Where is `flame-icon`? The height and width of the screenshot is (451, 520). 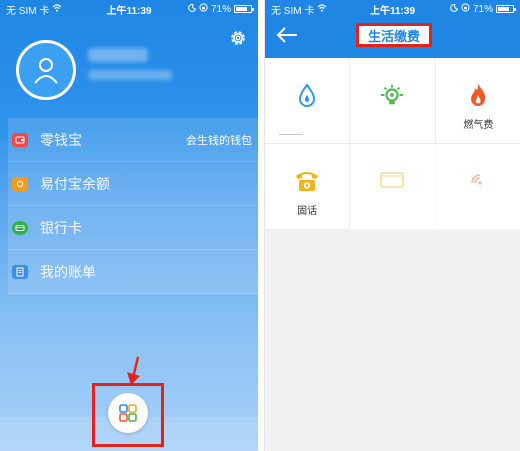
flame-icon is located at coordinates (478, 95).